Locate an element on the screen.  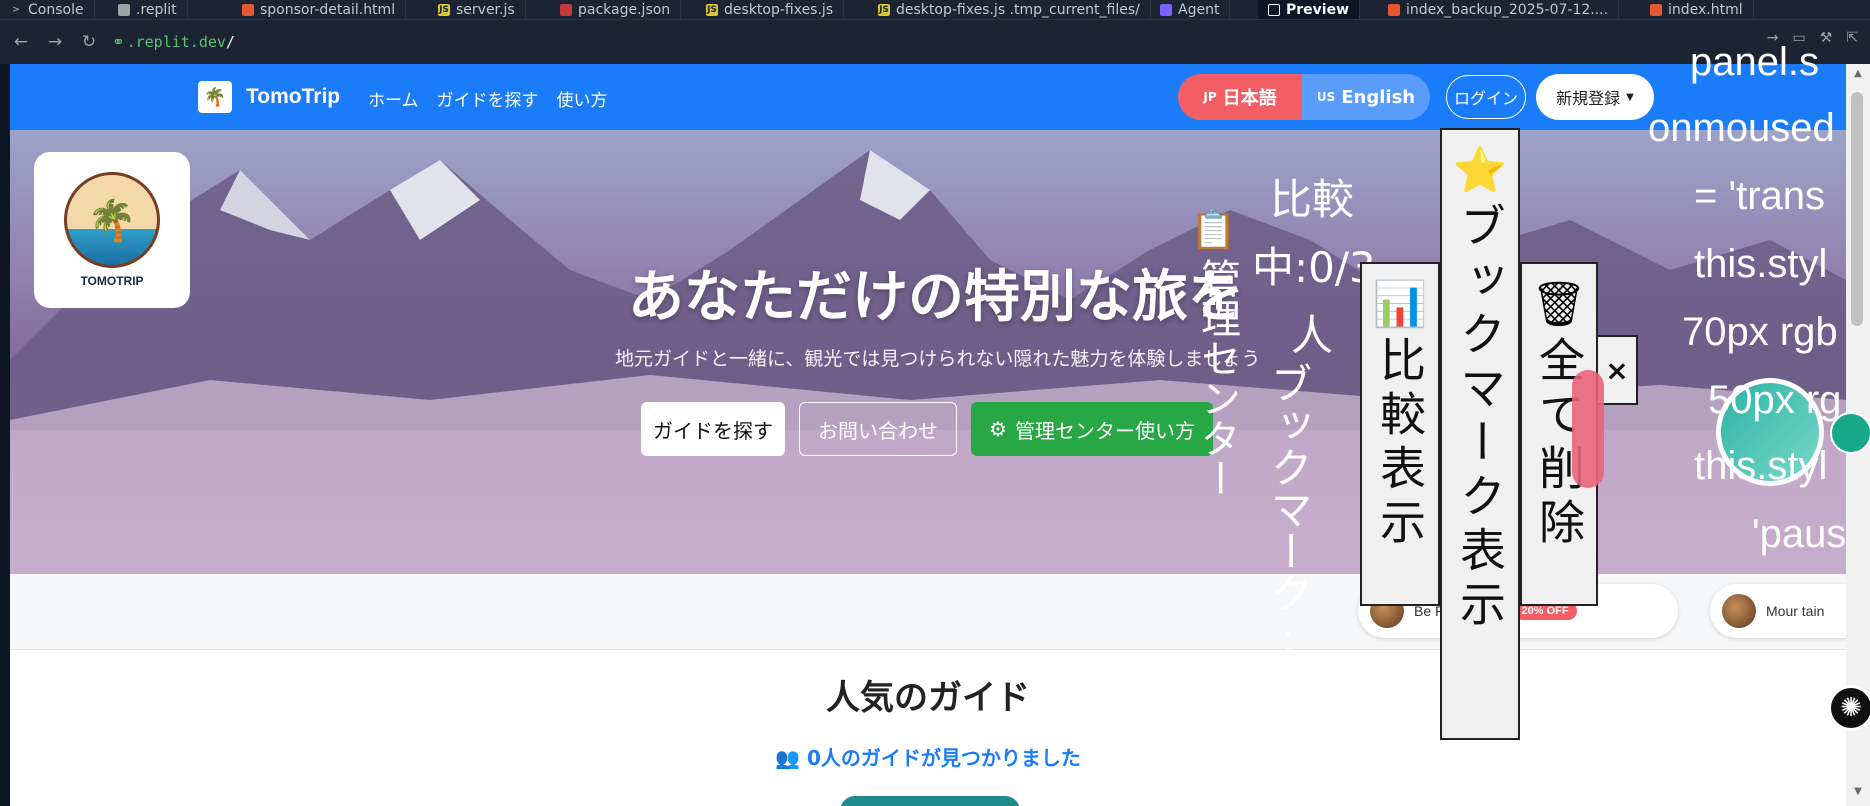
npm-file-icon is located at coordinates (566, 10).